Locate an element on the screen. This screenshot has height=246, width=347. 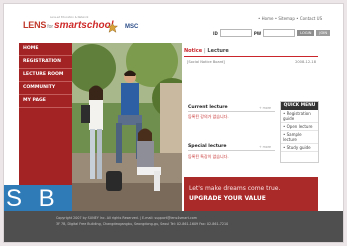
tab-notice: Notice is located at coordinates (193, 51).